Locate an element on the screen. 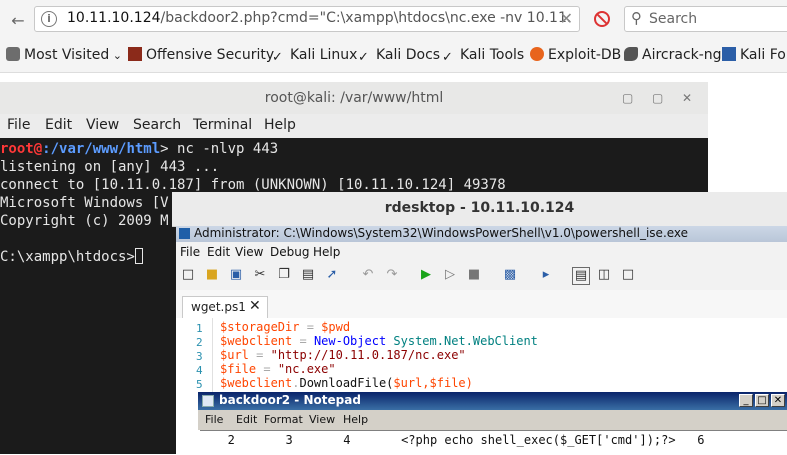  terminal-command: nc -nlvp 443 is located at coordinates (228, 149).